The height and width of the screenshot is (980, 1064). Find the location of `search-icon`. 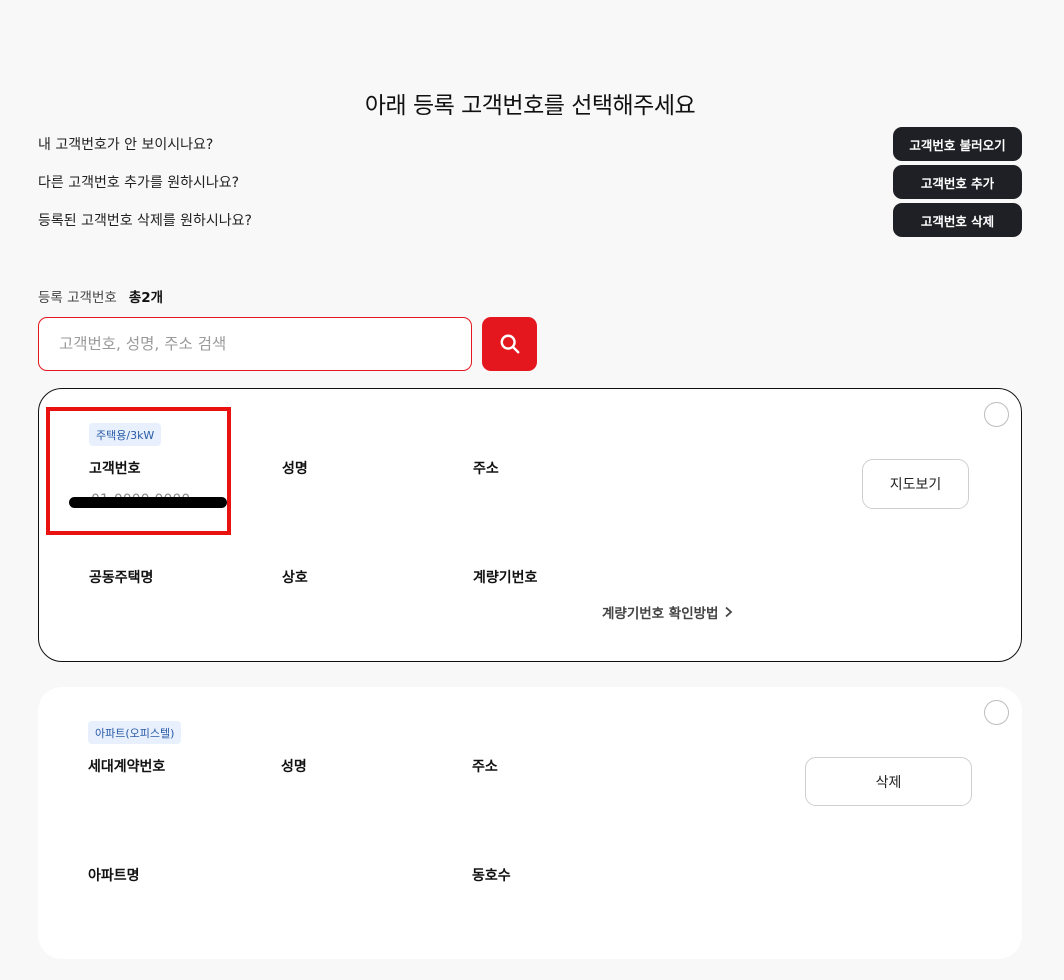

search-icon is located at coordinates (509, 344).